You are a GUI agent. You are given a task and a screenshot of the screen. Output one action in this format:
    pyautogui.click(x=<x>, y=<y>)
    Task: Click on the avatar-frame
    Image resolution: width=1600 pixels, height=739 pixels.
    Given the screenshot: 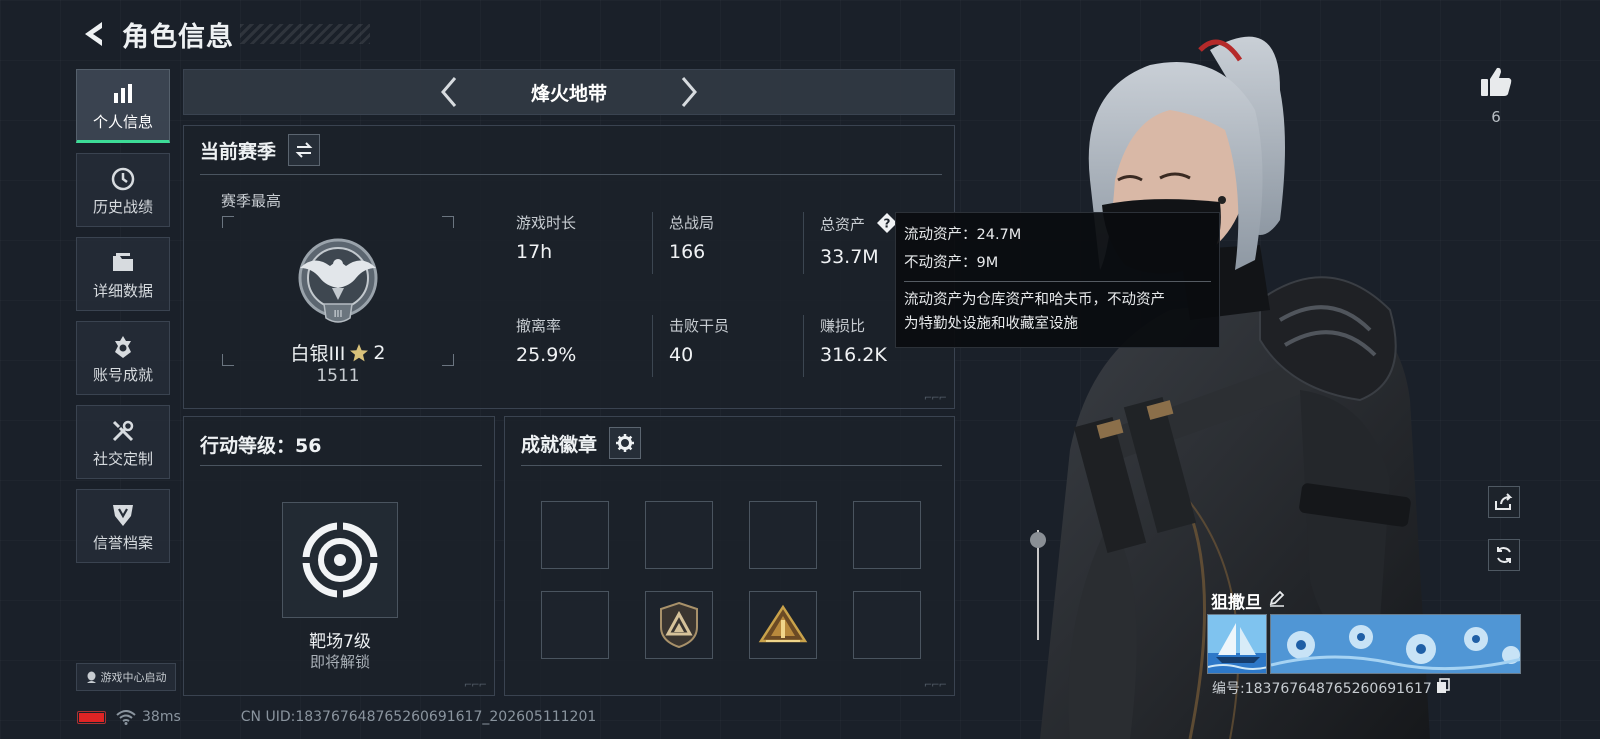 What is the action you would take?
    pyautogui.click(x=1237, y=644)
    